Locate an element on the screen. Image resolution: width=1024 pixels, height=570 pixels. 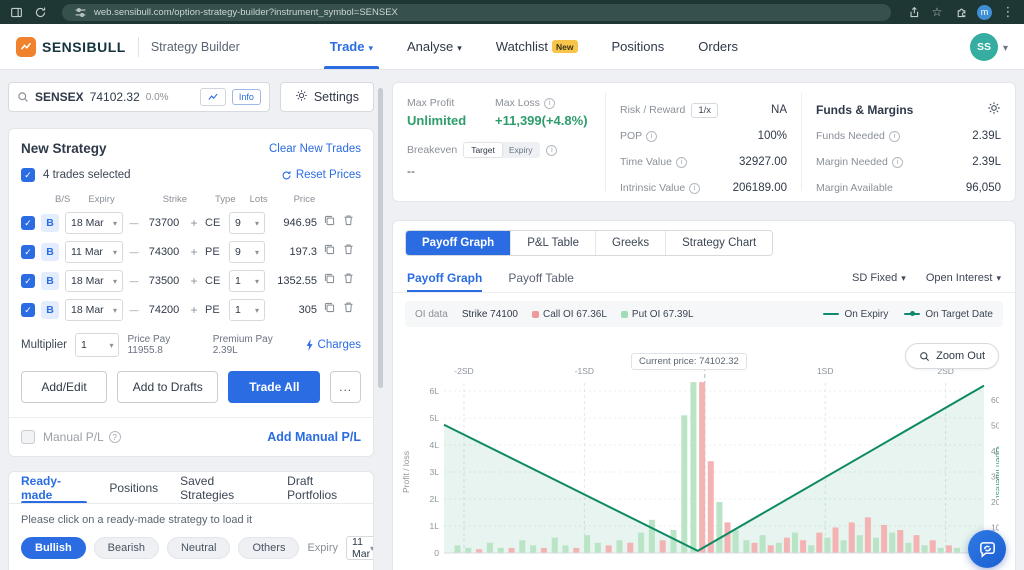
nav-watchlist: Watchlist New is located at coordinates (537, 46).